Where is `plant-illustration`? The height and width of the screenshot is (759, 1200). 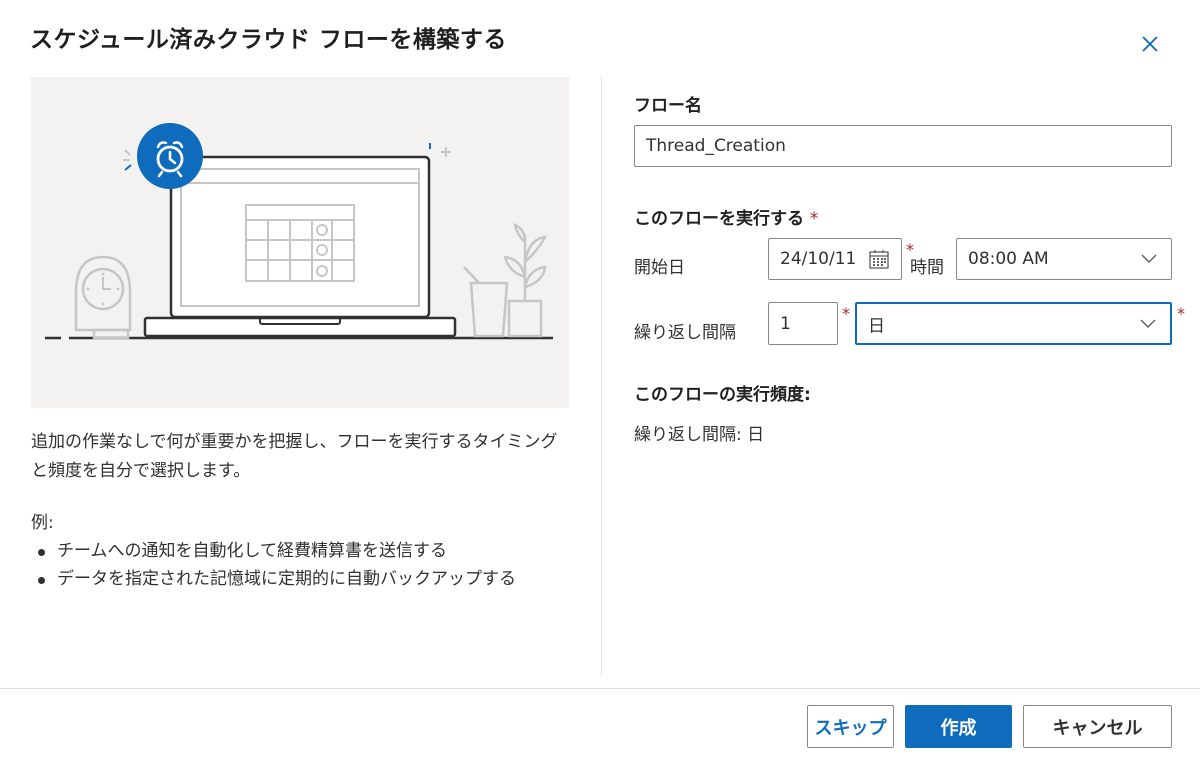
plant-illustration is located at coordinates (525, 280).